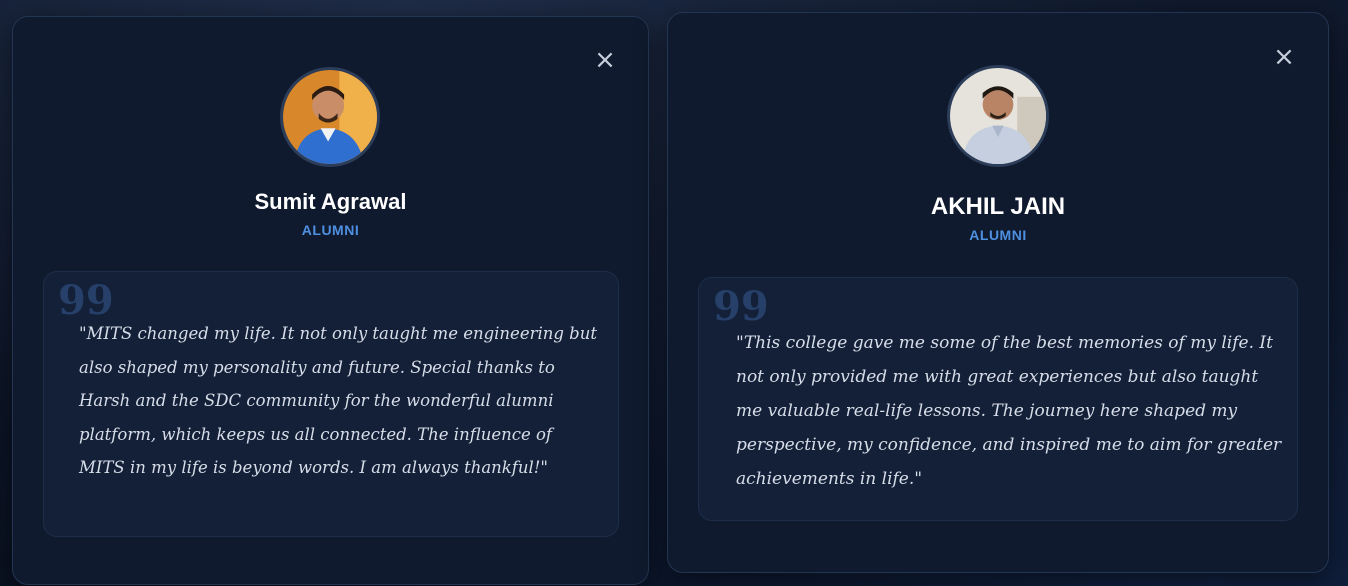 The height and width of the screenshot is (586, 1348). What do you see at coordinates (998, 206) in the screenshot?
I see `person-name: AKHIL JAIN` at bounding box center [998, 206].